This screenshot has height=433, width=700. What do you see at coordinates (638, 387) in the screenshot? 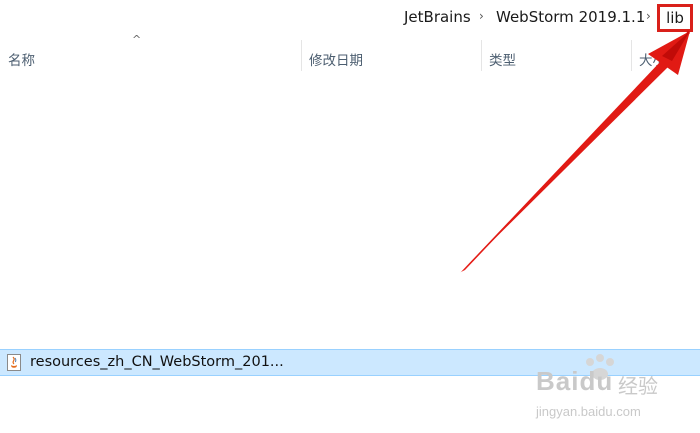
I see `watermark-label: 经验` at bounding box center [638, 387].